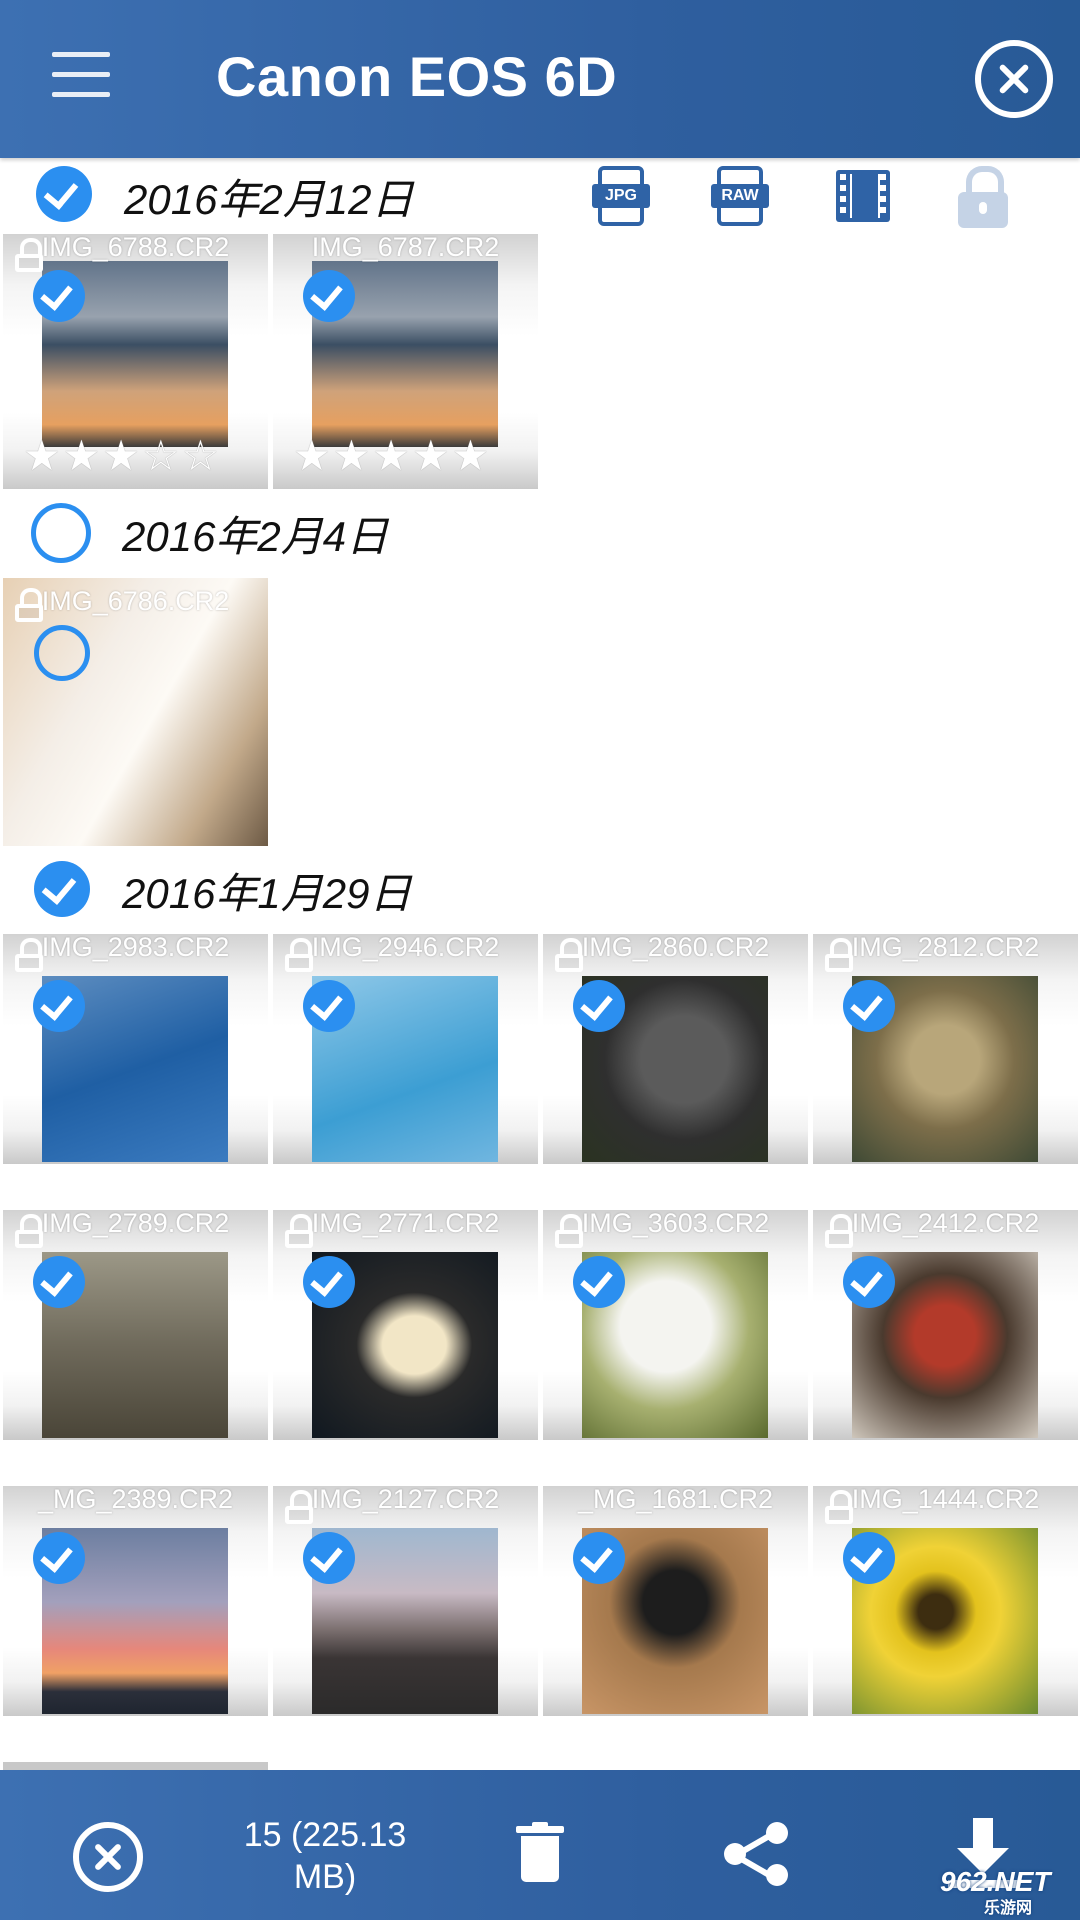  Describe the element at coordinates (392, 455) in the screenshot. I see `star-rating: ★★★★★` at that location.